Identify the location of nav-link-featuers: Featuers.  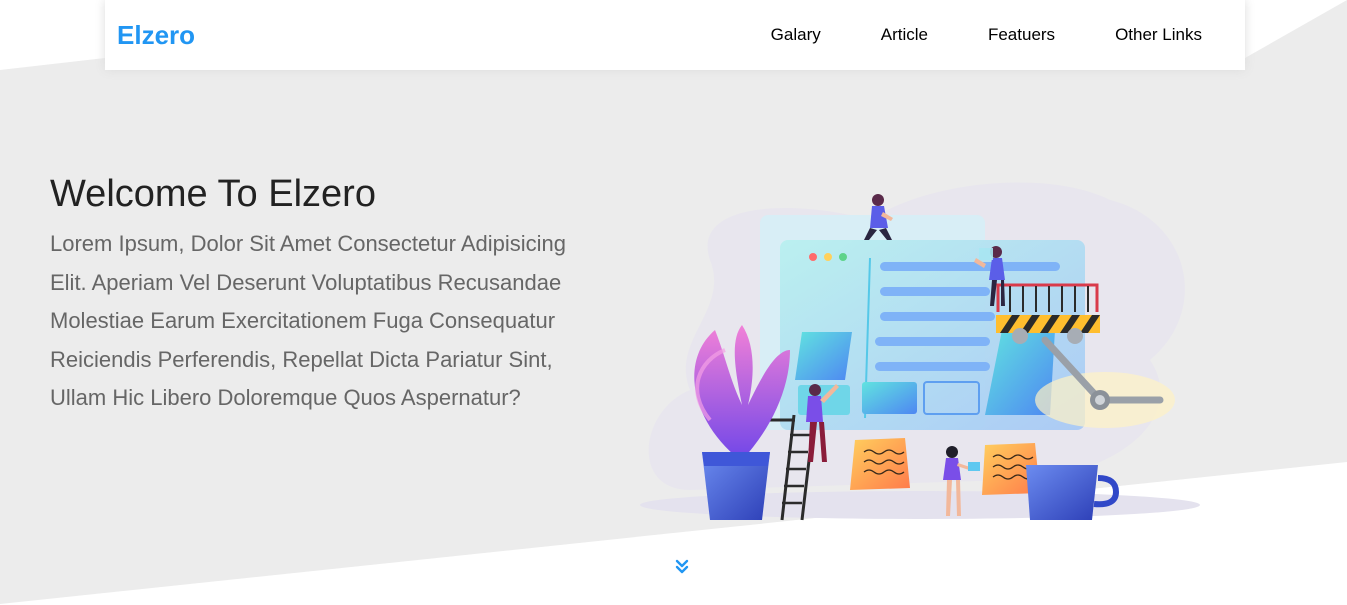
(1021, 35).